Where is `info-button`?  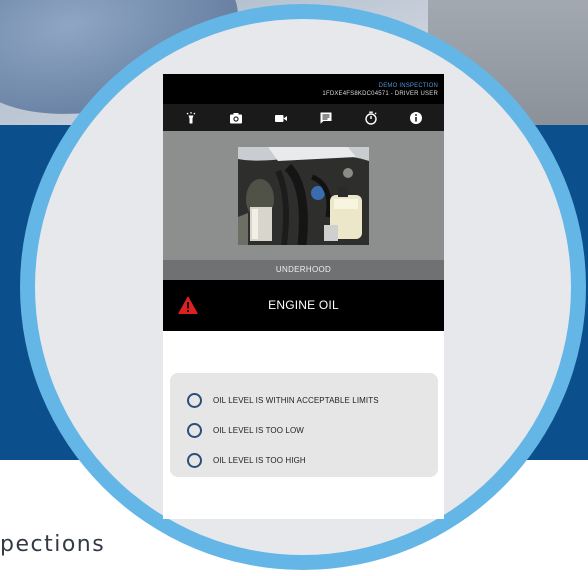 info-button is located at coordinates (416, 118).